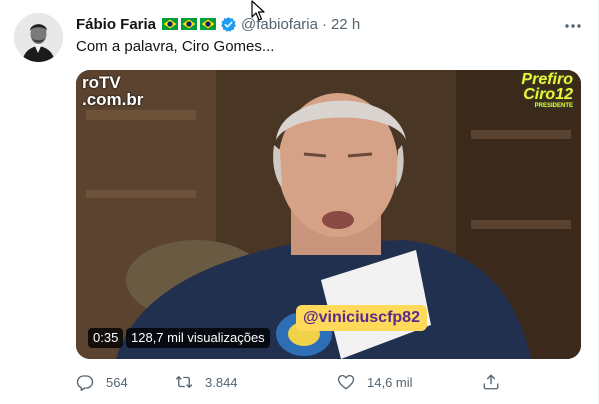  Describe the element at coordinates (345, 24) in the screenshot. I see `tweet-timestamp: 22 h` at that location.